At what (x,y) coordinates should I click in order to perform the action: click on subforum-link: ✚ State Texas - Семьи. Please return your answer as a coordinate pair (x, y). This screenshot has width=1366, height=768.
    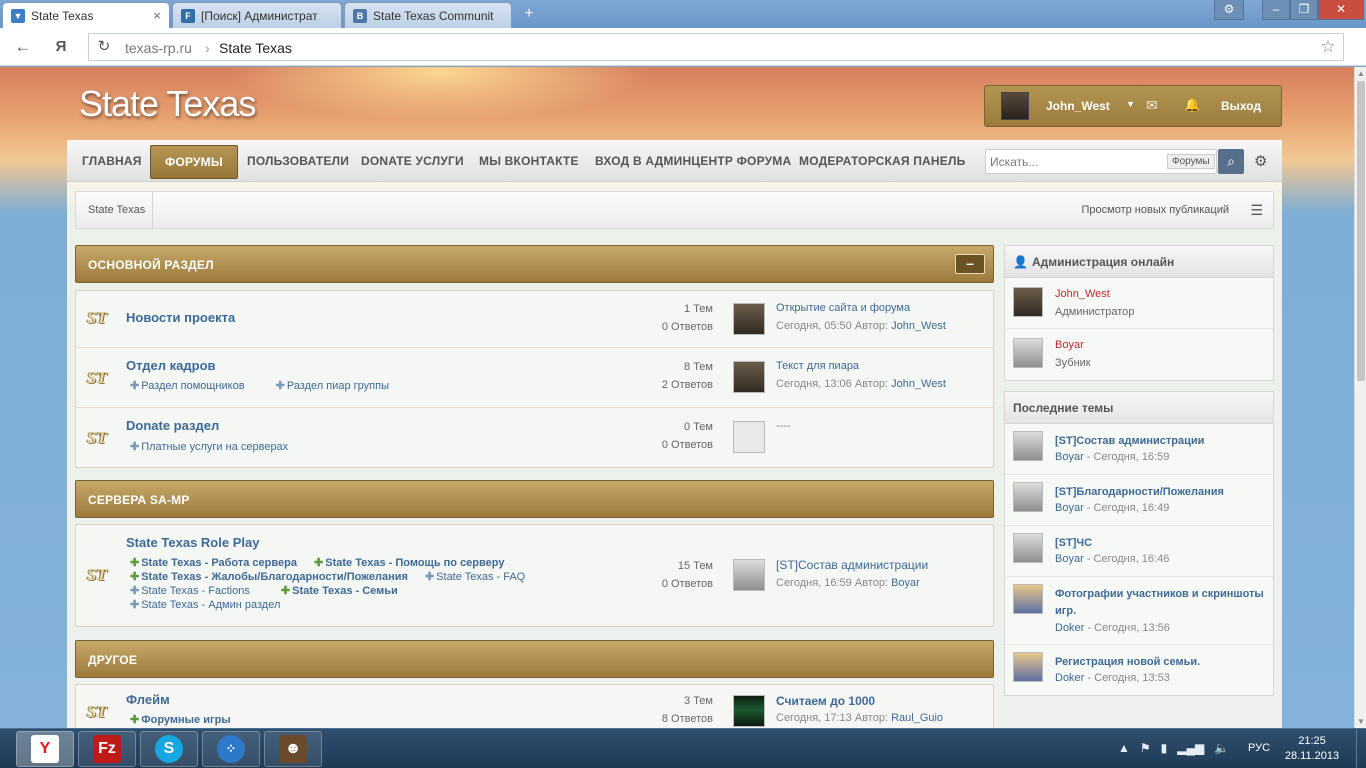
    Looking at the image, I should click on (339, 591).